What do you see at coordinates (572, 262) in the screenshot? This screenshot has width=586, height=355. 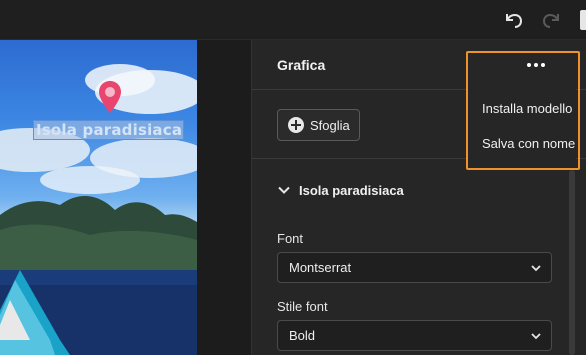 I see `panel-scrollbar` at bounding box center [572, 262].